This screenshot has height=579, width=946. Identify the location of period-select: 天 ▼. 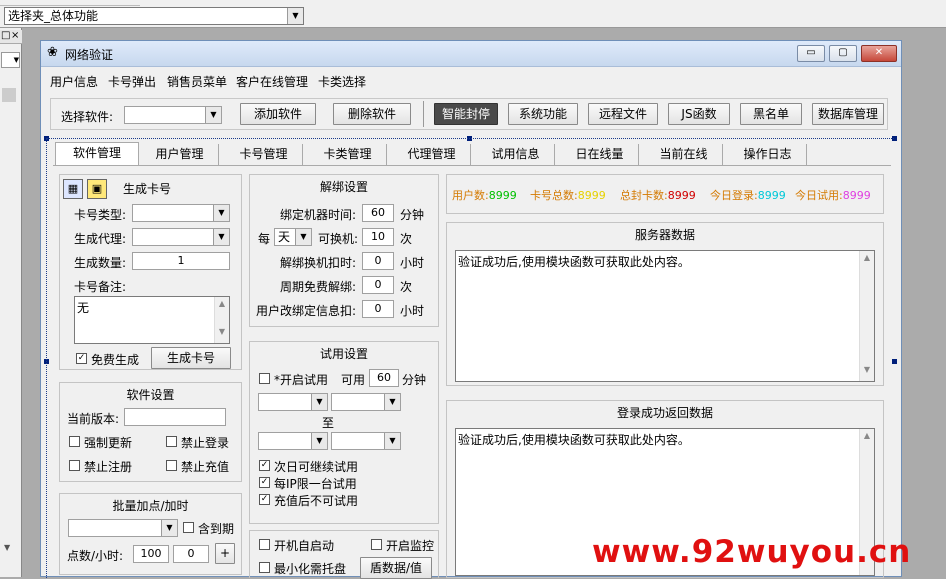
(293, 237).